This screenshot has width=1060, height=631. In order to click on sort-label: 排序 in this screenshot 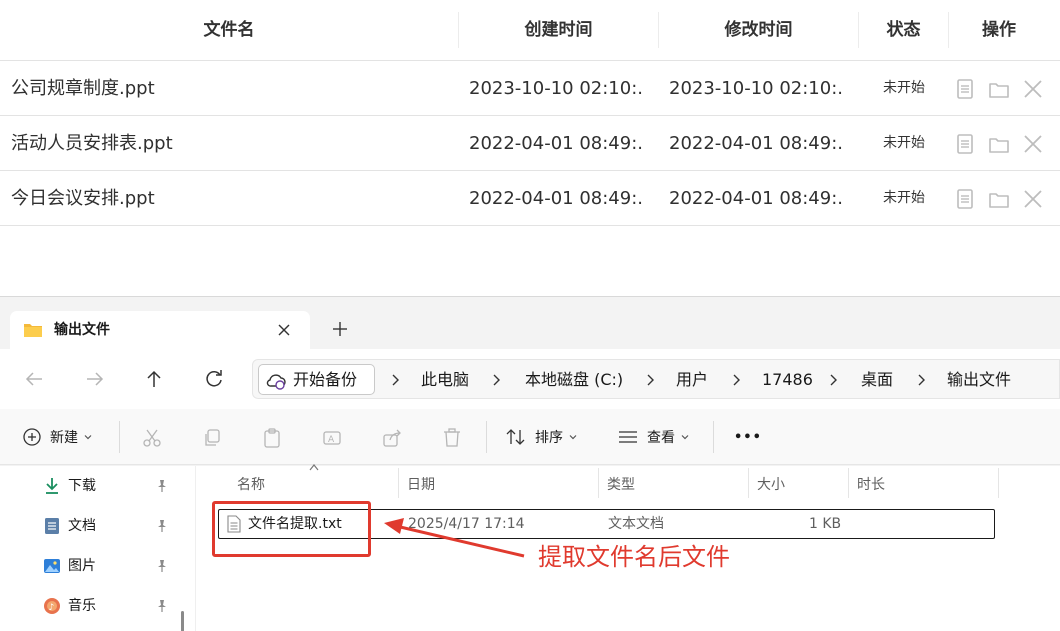, I will do `click(549, 438)`.